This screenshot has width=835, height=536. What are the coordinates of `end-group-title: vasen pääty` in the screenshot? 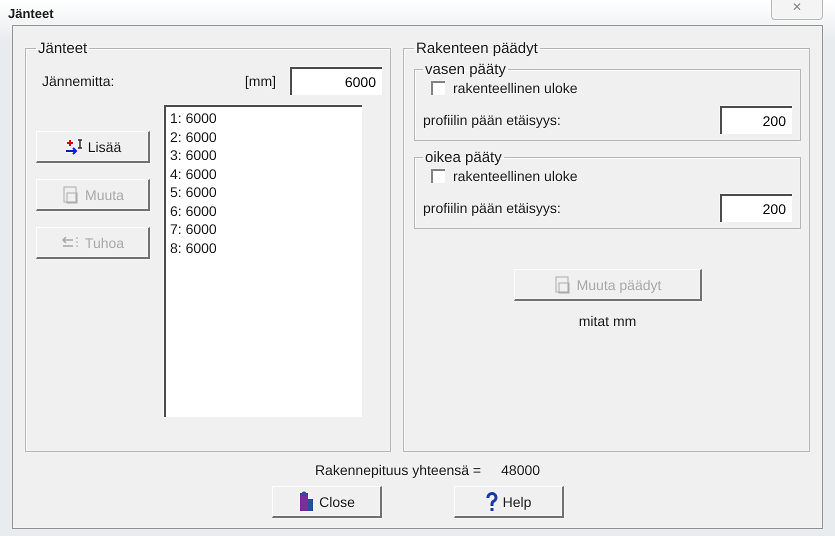 It's located at (465, 69).